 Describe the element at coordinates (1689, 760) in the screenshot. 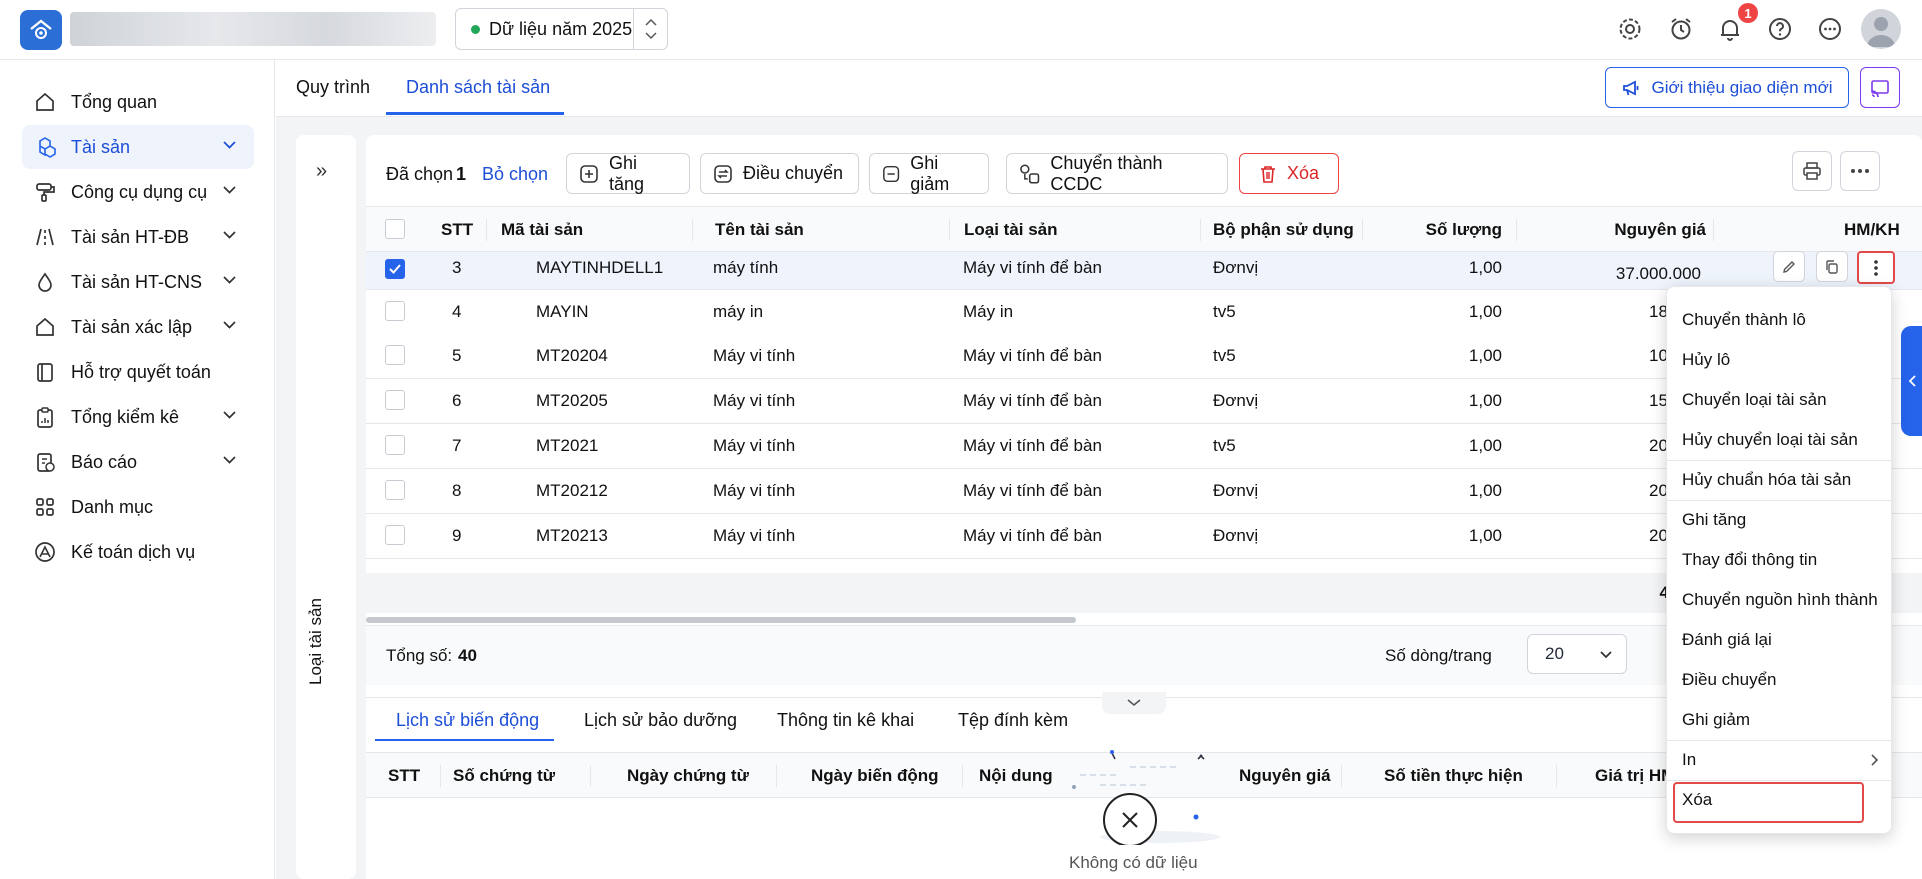

I see `menu-in: In` at that location.